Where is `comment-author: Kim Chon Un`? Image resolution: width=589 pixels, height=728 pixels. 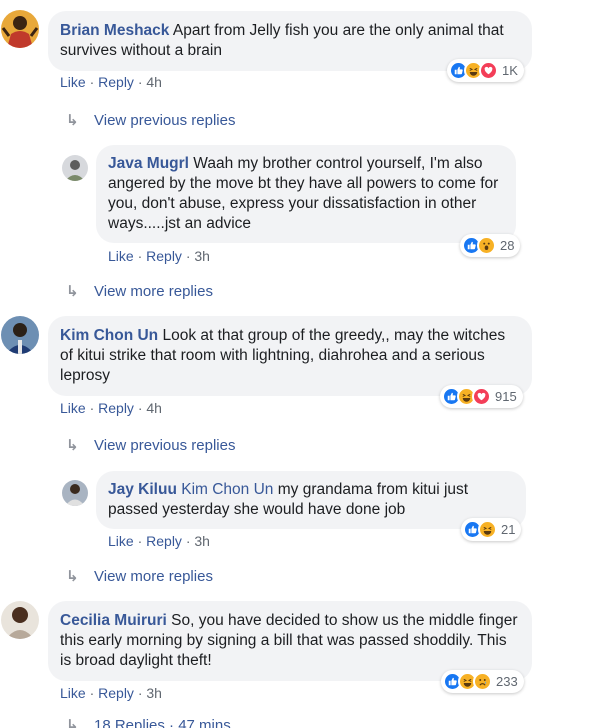 comment-author: Kim Chon Un is located at coordinates (109, 335).